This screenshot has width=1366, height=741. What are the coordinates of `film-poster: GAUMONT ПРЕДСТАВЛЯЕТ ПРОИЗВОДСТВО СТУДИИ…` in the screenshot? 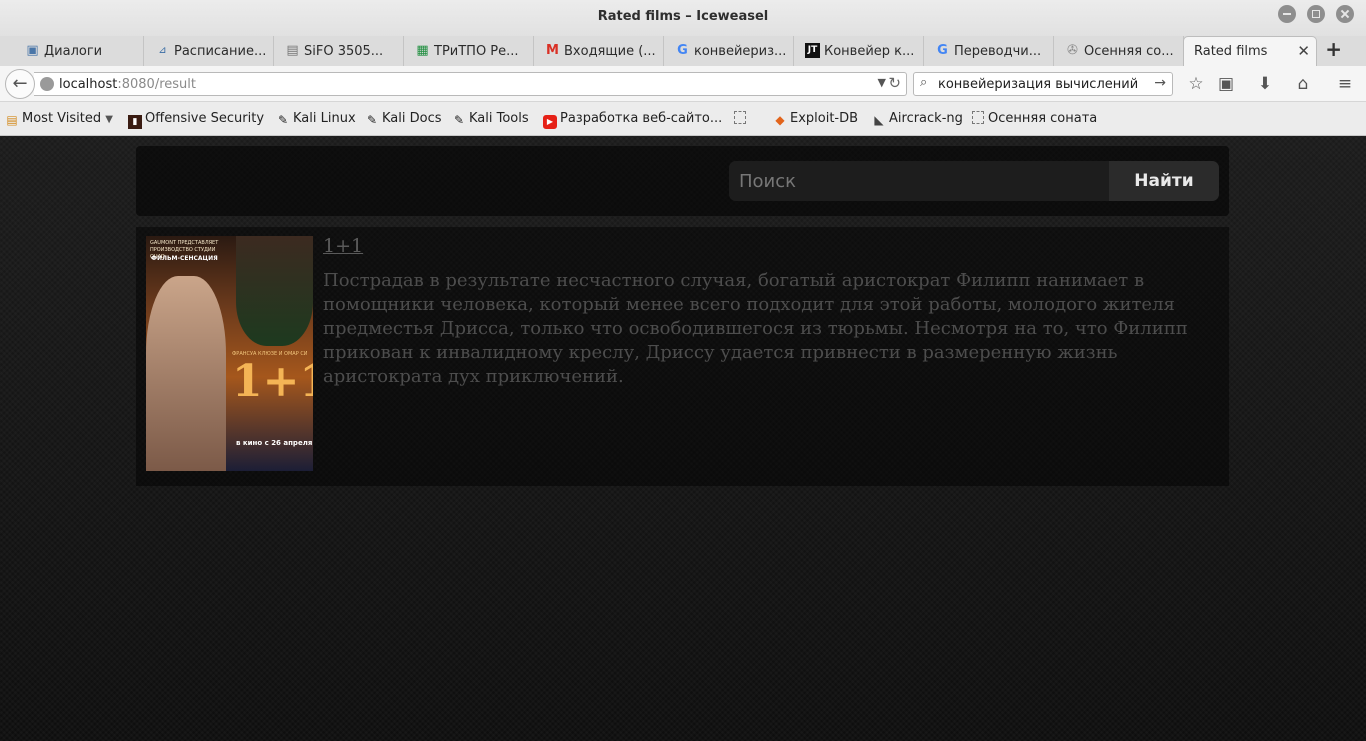 It's located at (229, 353).